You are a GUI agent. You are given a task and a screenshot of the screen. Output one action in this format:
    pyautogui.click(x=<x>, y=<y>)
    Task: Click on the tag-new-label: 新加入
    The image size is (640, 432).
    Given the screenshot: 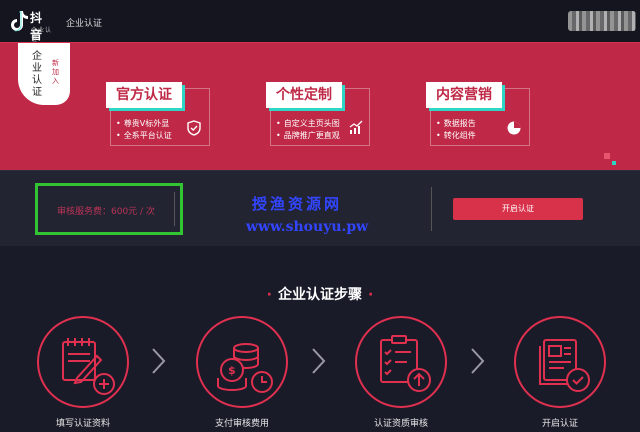 What is the action you would take?
    pyautogui.click(x=55, y=72)
    